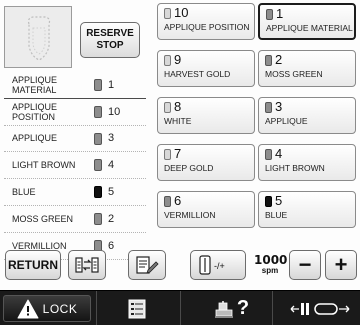 The height and width of the screenshot is (325, 360). What do you see at coordinates (180, 265) in the screenshot?
I see `bottom-toolbar: RETURN -/+ 1000 spm − +` at bounding box center [180, 265].